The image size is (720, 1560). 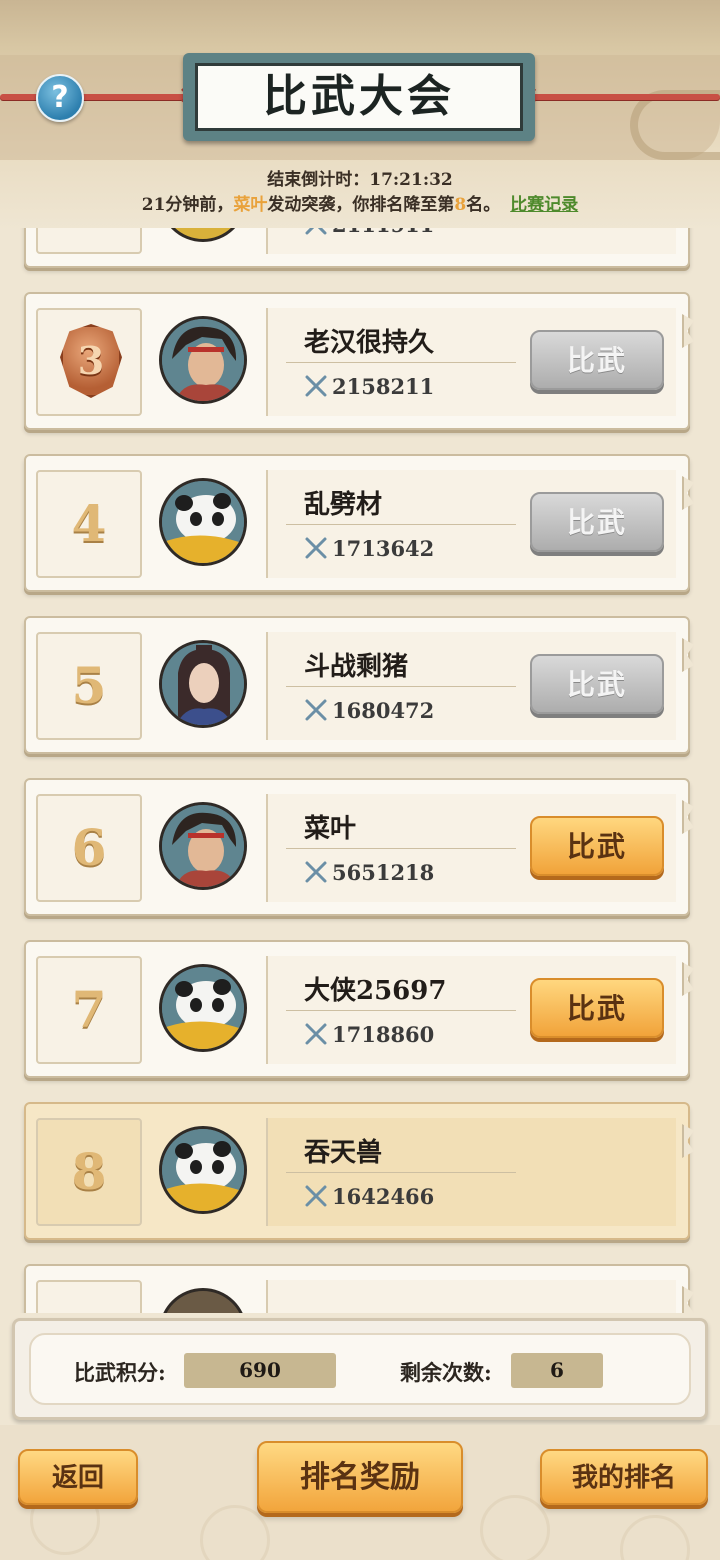 I want to click on news-prefix: 21分钟前，, so click(x=187, y=205).